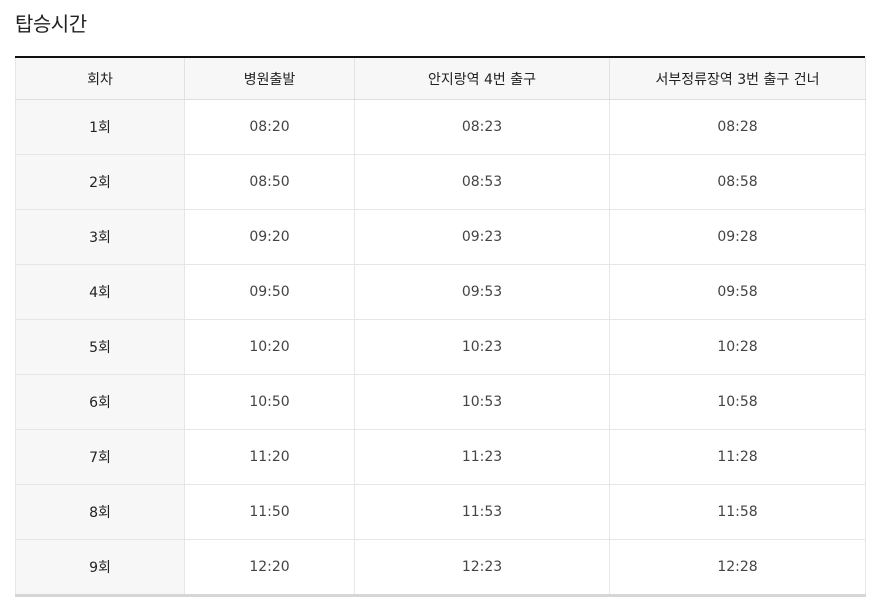  I want to click on header-hospital-departure: 병원출발, so click(269, 79).